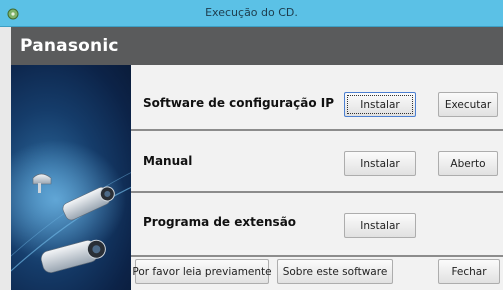 Image resolution: width=503 pixels, height=290 pixels. Describe the element at coordinates (468, 163) in the screenshot. I see `open-button-manual: Aberto` at that location.